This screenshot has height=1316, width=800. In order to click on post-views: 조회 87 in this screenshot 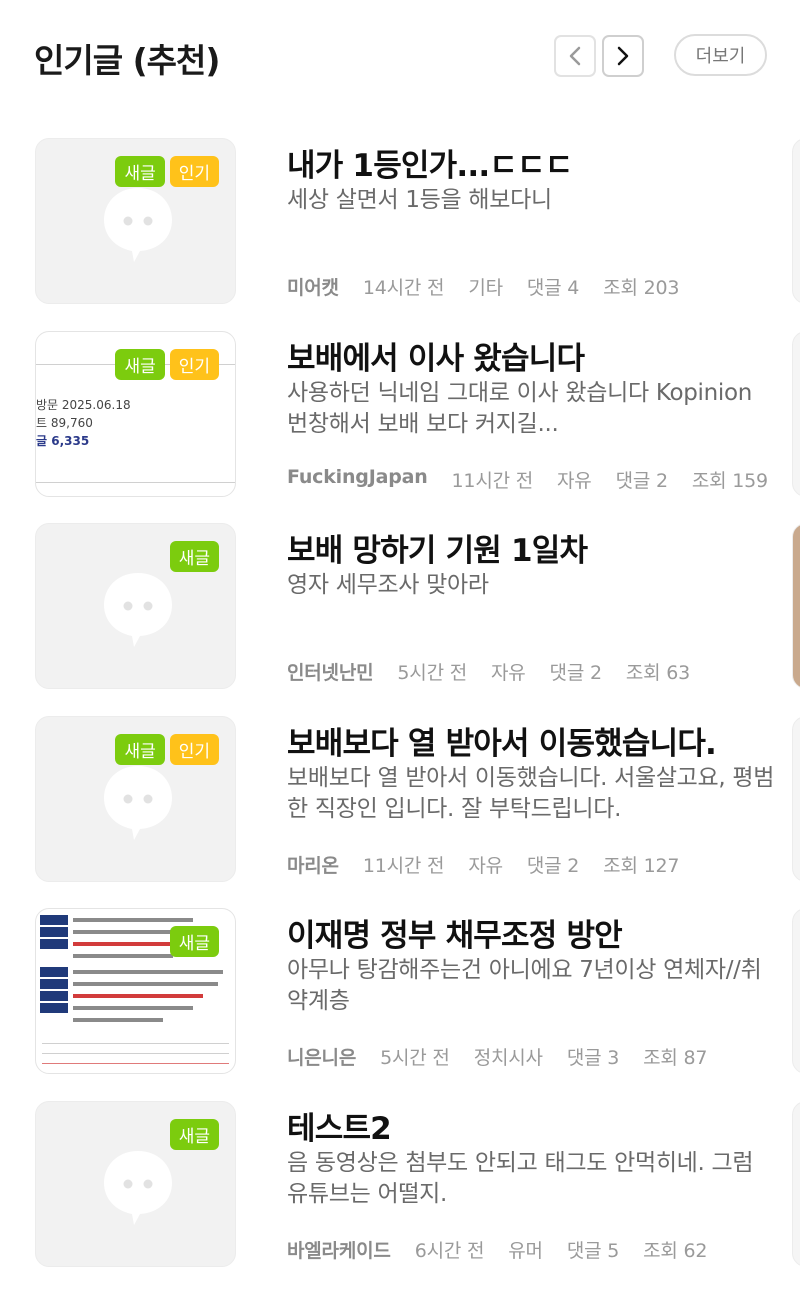, I will do `click(675, 1058)`.